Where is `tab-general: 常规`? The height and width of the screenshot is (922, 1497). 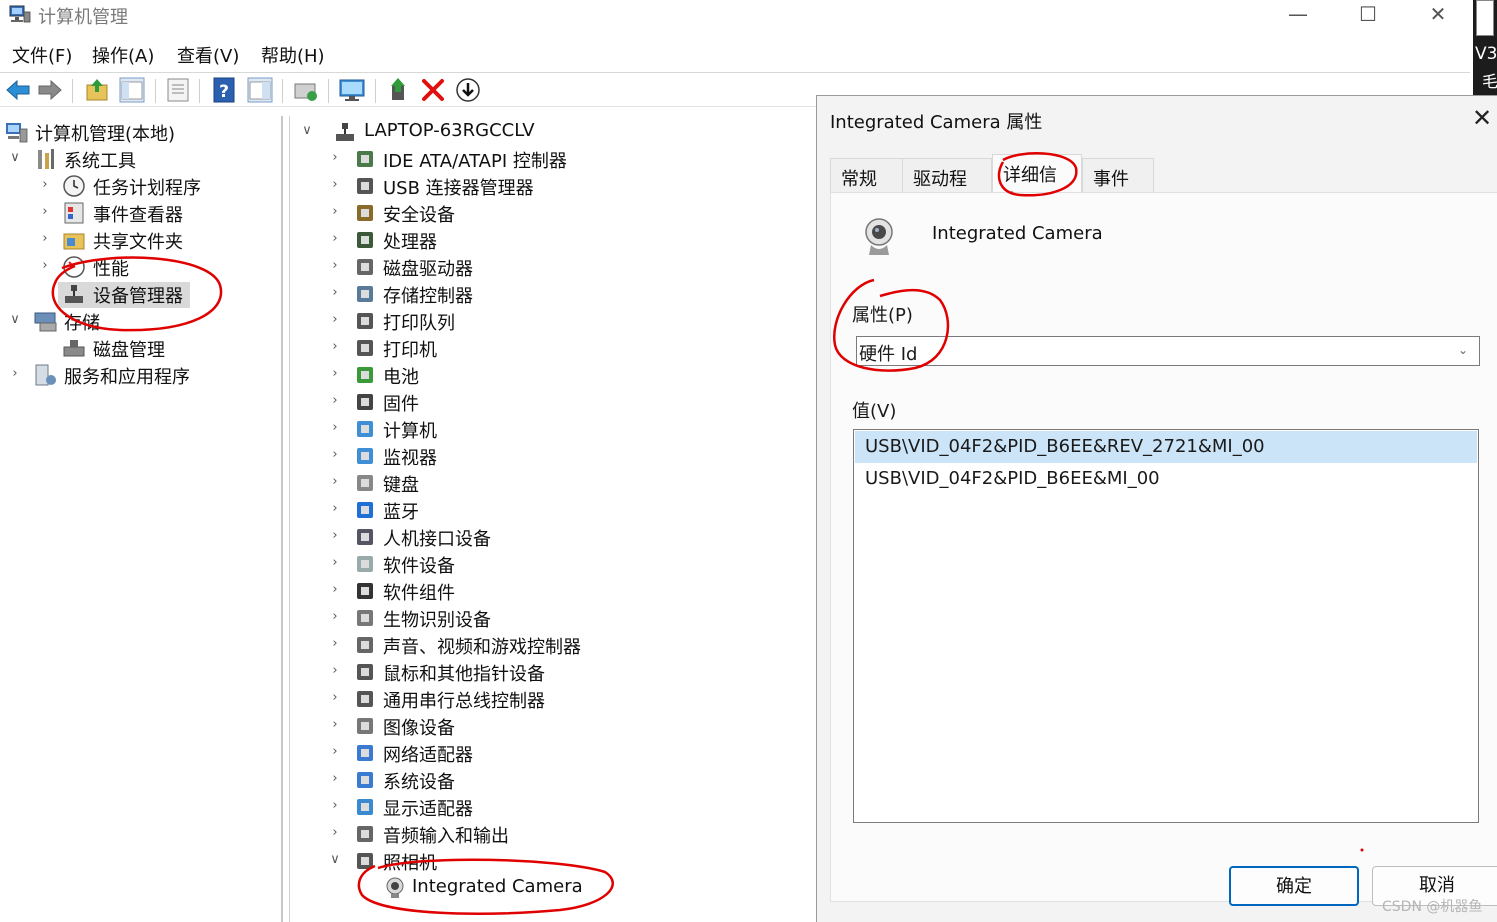 tab-general: 常规 is located at coordinates (866, 175).